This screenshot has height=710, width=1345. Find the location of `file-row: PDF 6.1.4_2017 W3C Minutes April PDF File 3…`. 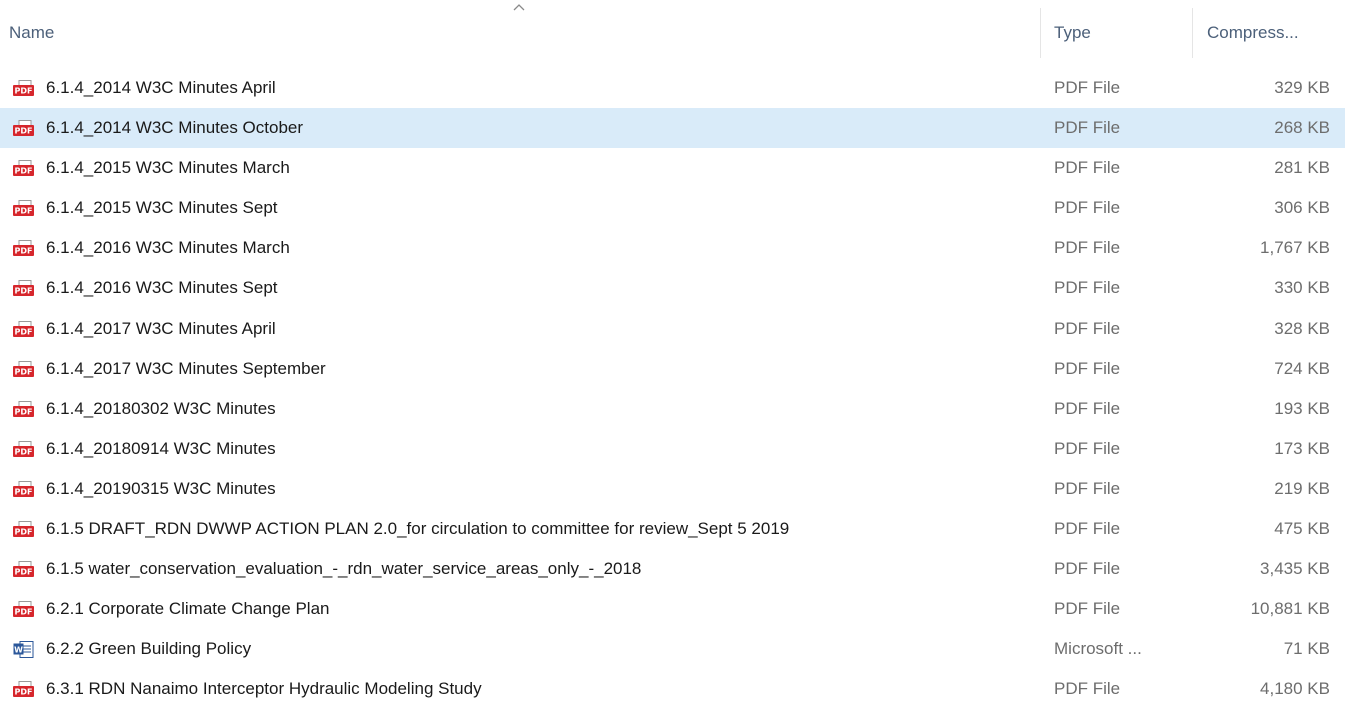

file-row: PDF 6.1.4_2017 W3C Minutes April PDF File 3… is located at coordinates (672, 329).